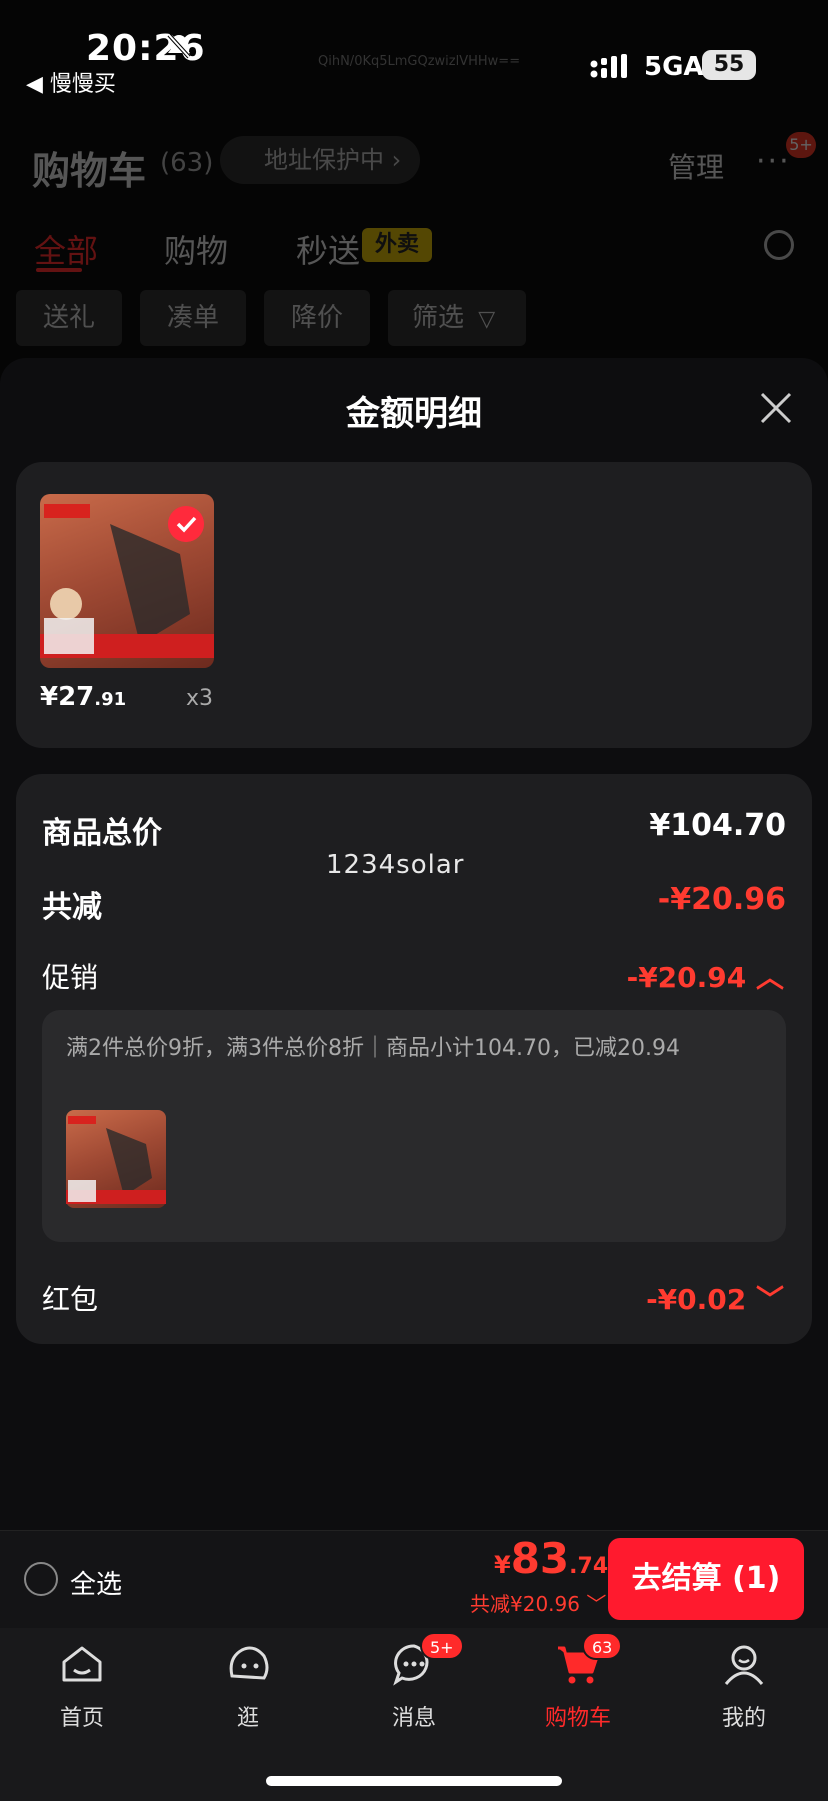  I want to click on signal-icon, so click(608, 66).